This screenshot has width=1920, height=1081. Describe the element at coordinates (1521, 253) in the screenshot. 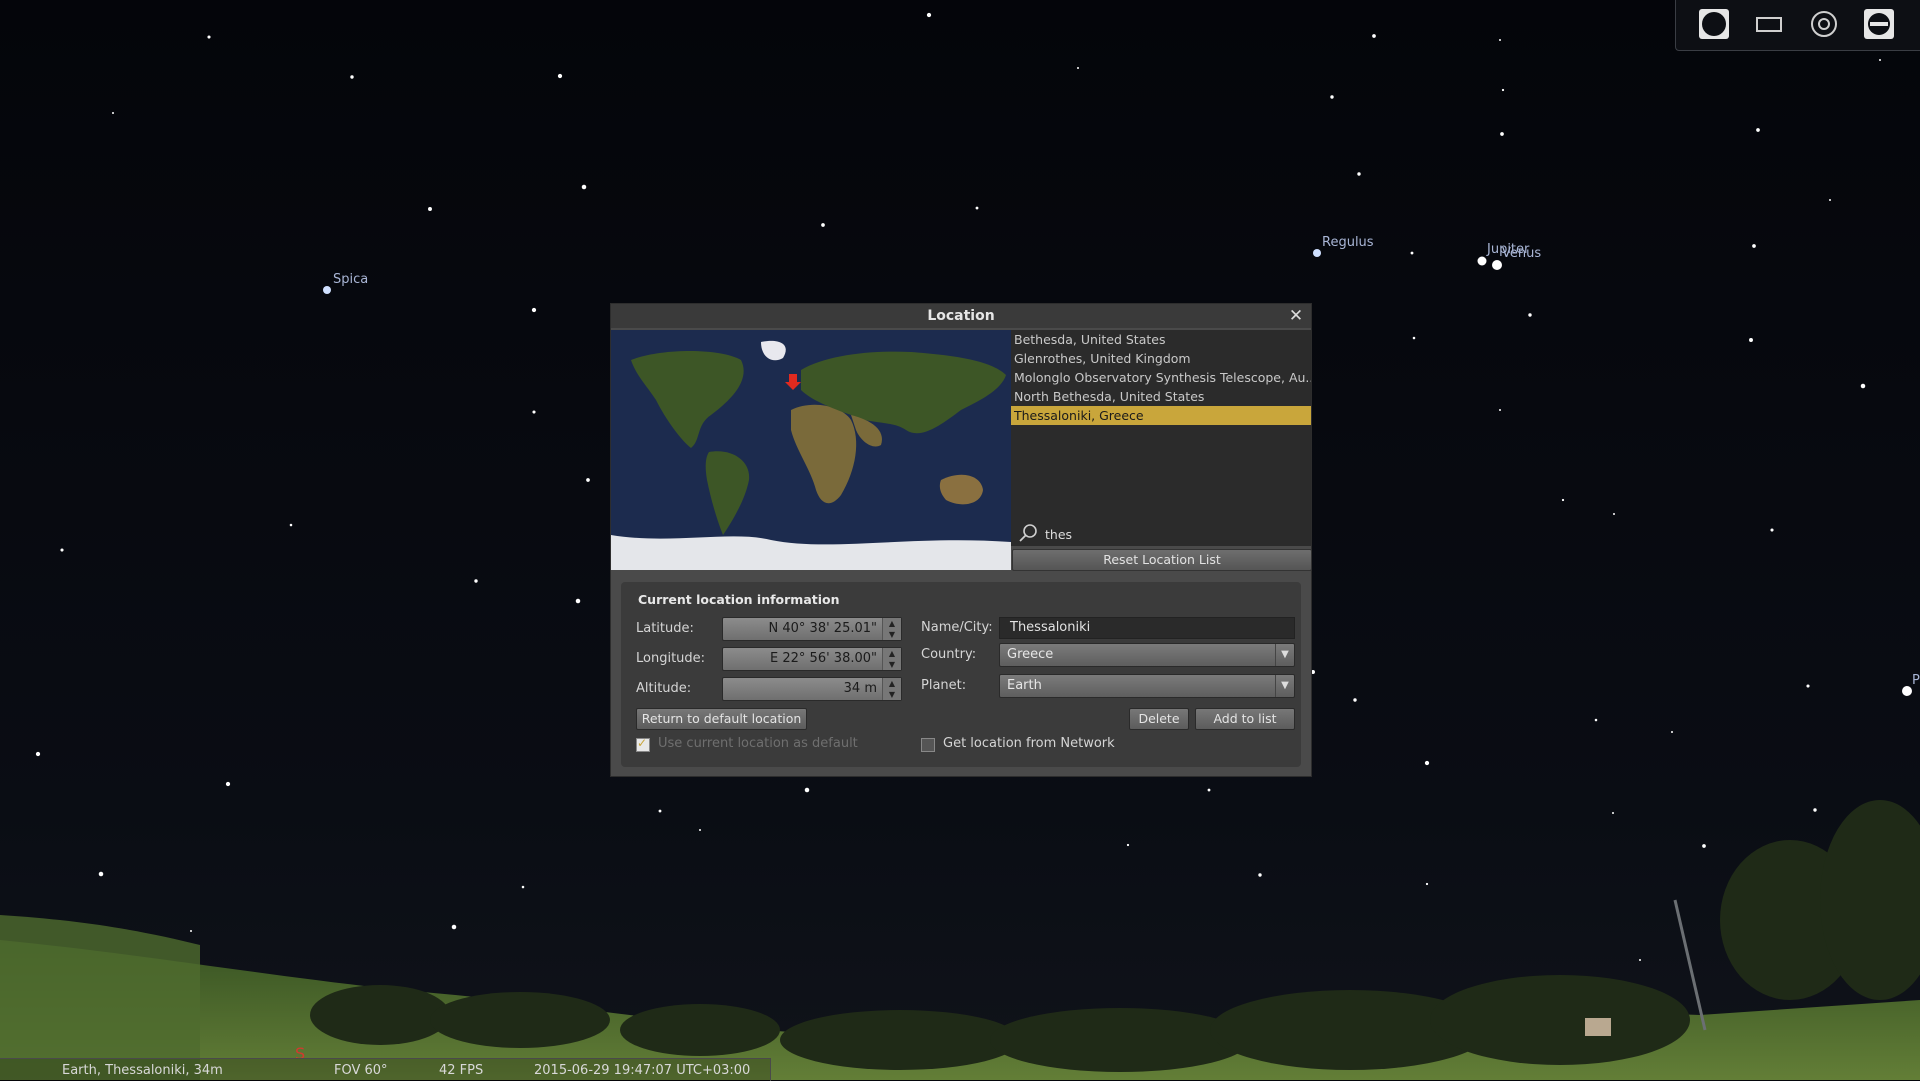

I see `planet-label-venus: Venus` at that location.